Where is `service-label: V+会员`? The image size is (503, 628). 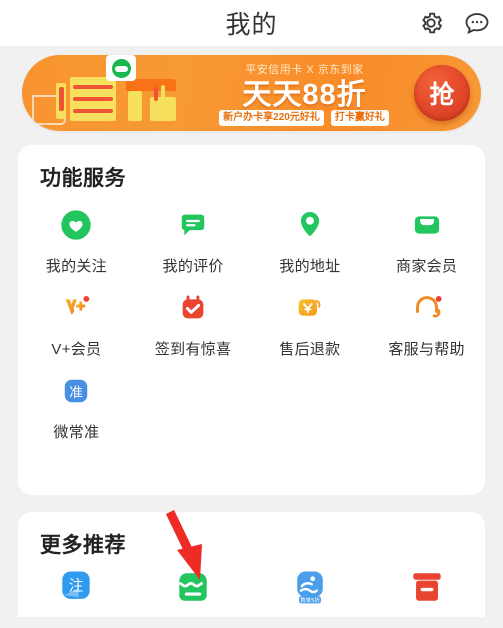 service-label: V+会员 is located at coordinates (76, 349).